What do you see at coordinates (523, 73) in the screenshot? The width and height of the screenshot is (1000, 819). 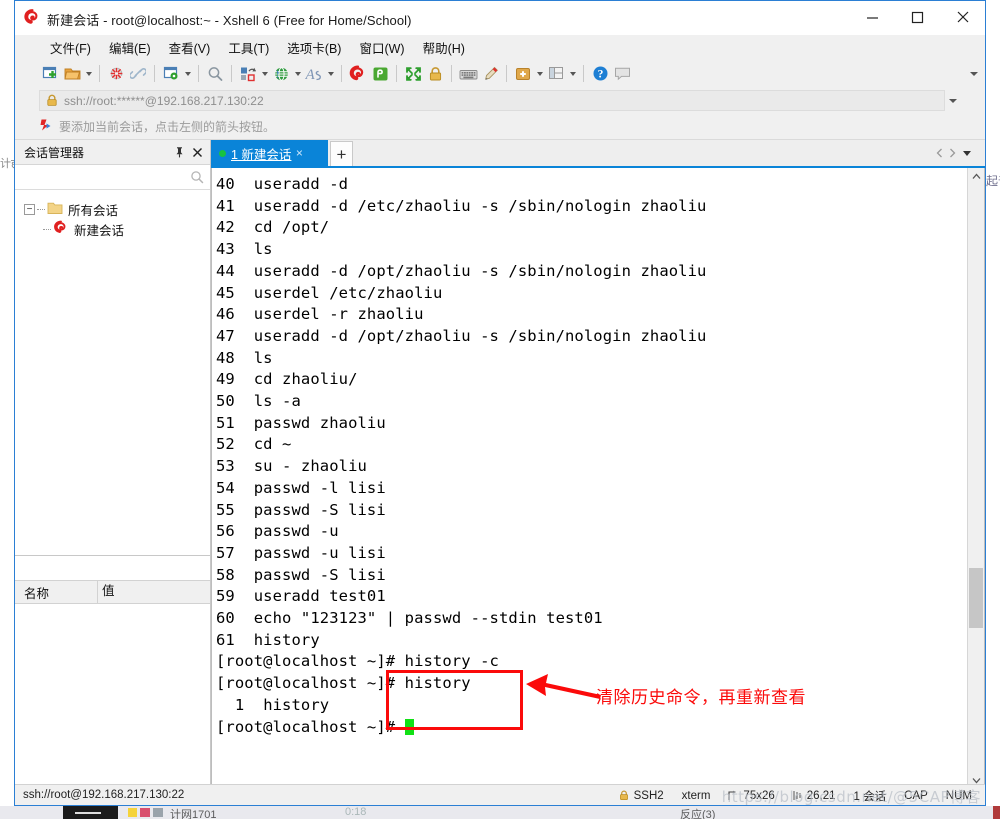 I see `add-note-icon` at bounding box center [523, 73].